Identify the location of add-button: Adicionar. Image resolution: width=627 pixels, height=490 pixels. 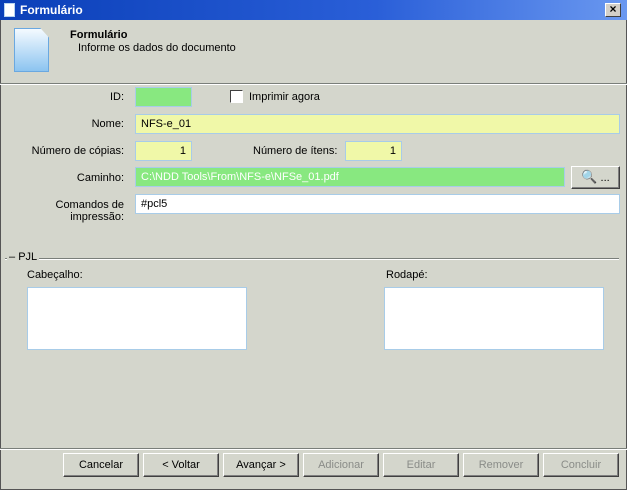
(341, 465).